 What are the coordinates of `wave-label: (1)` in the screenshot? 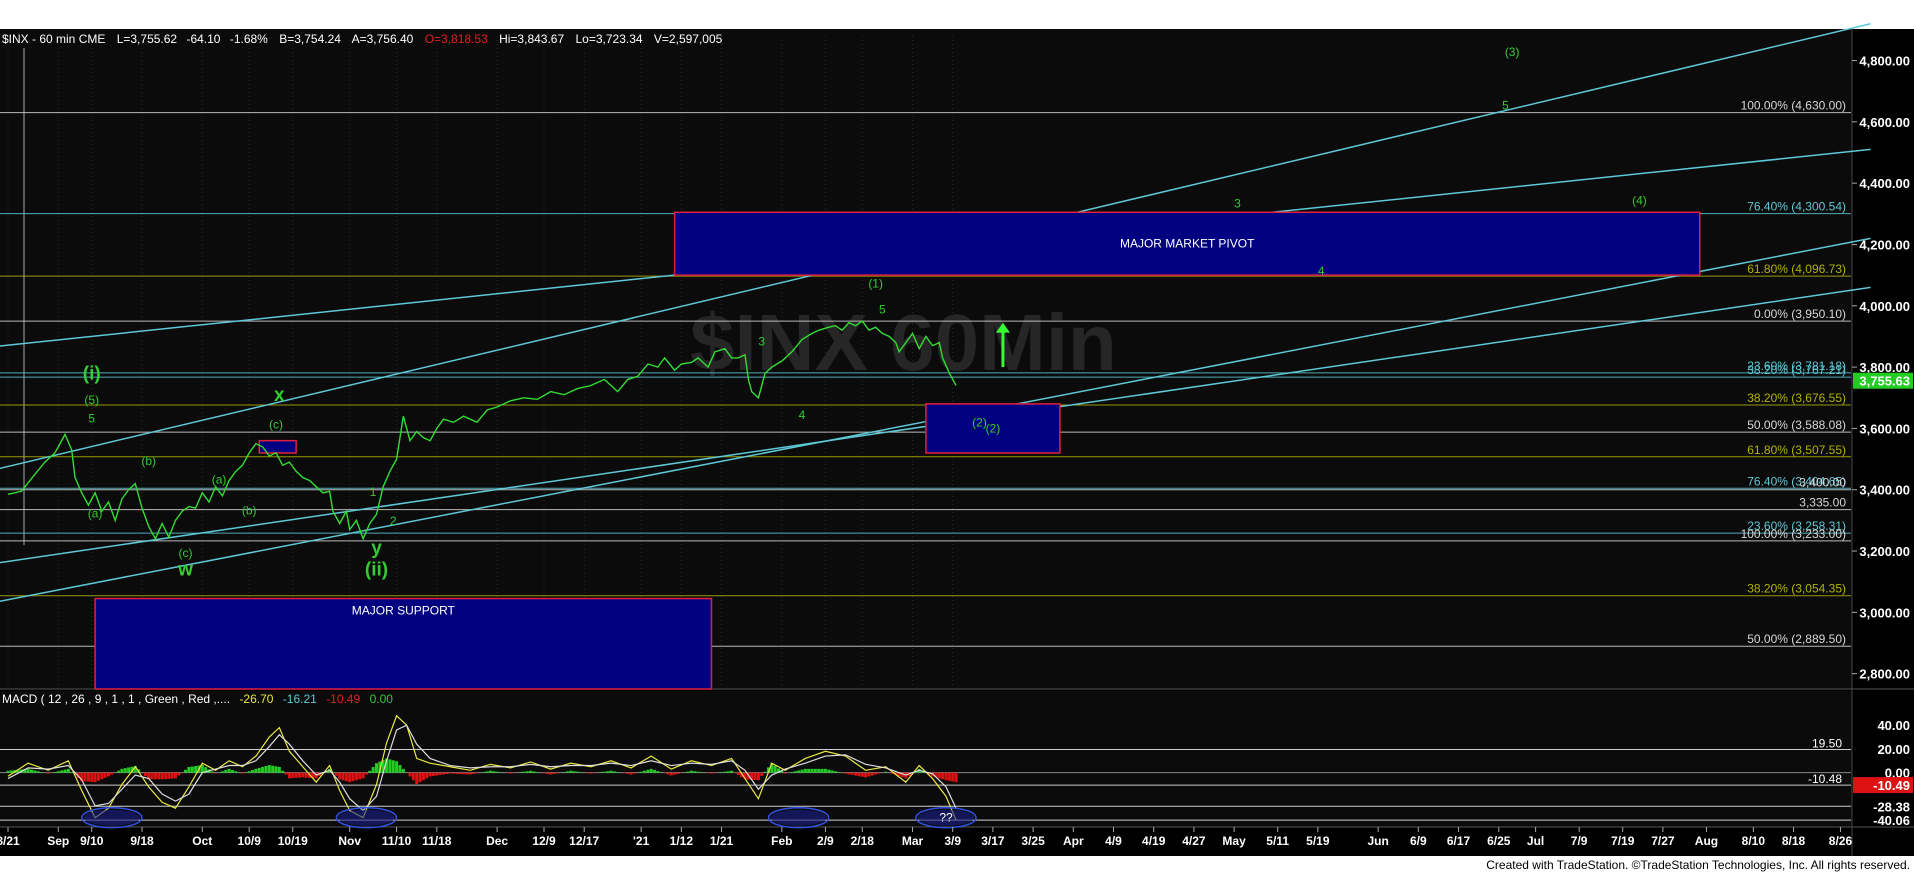 It's located at (875, 283).